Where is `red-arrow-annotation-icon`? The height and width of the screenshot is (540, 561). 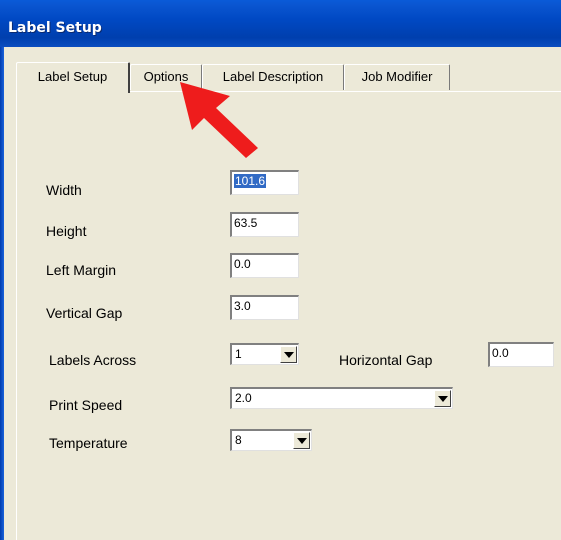
red-arrow-annotation-icon is located at coordinates (219, 120).